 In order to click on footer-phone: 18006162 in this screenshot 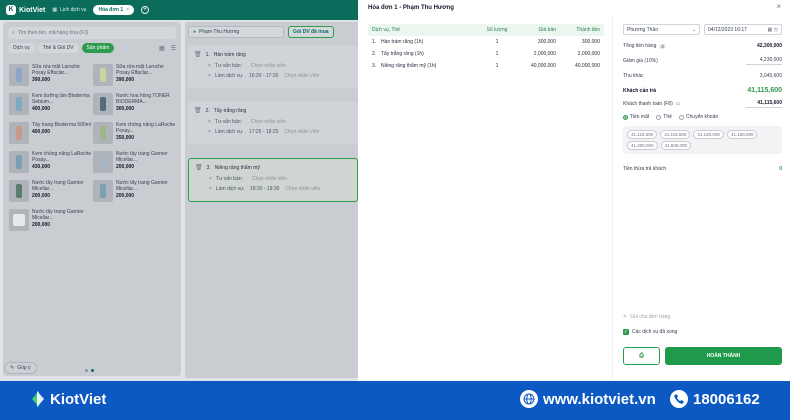, I will do `click(715, 399)`.